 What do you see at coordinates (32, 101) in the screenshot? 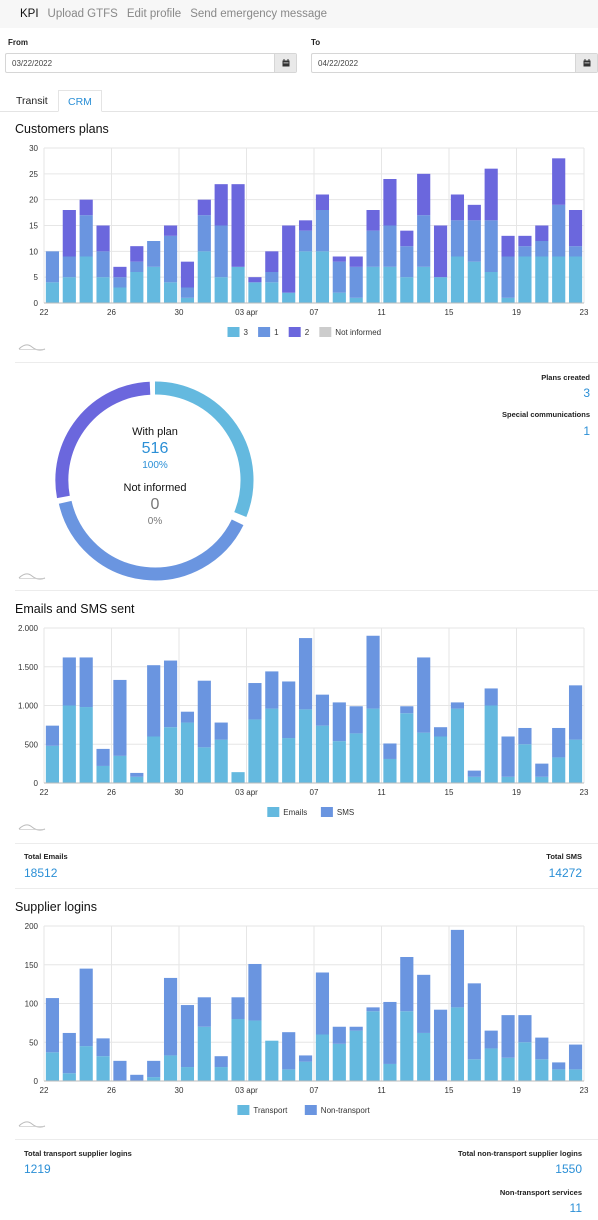
I see `tab-transit: Transit` at bounding box center [32, 101].